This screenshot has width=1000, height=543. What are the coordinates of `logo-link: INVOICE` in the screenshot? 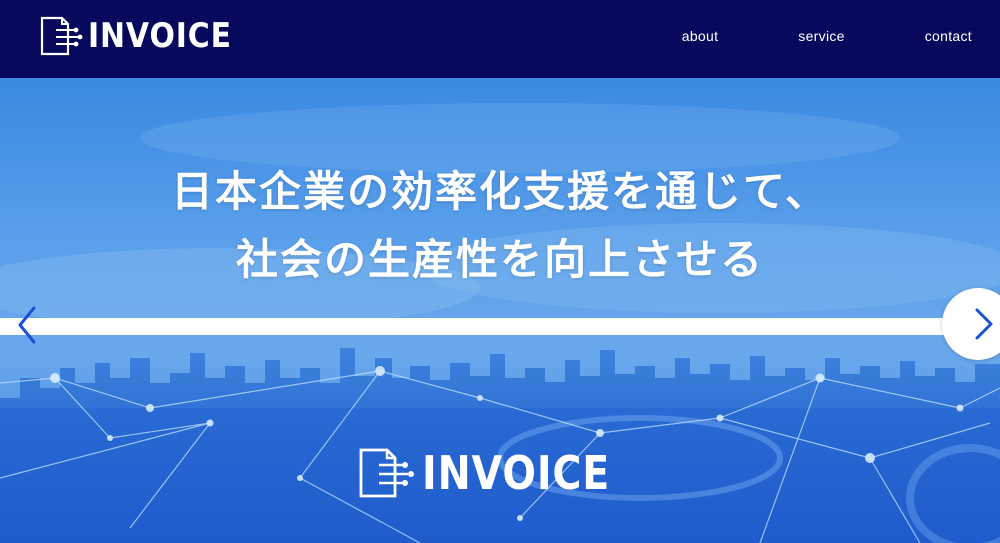 It's located at (145, 36).